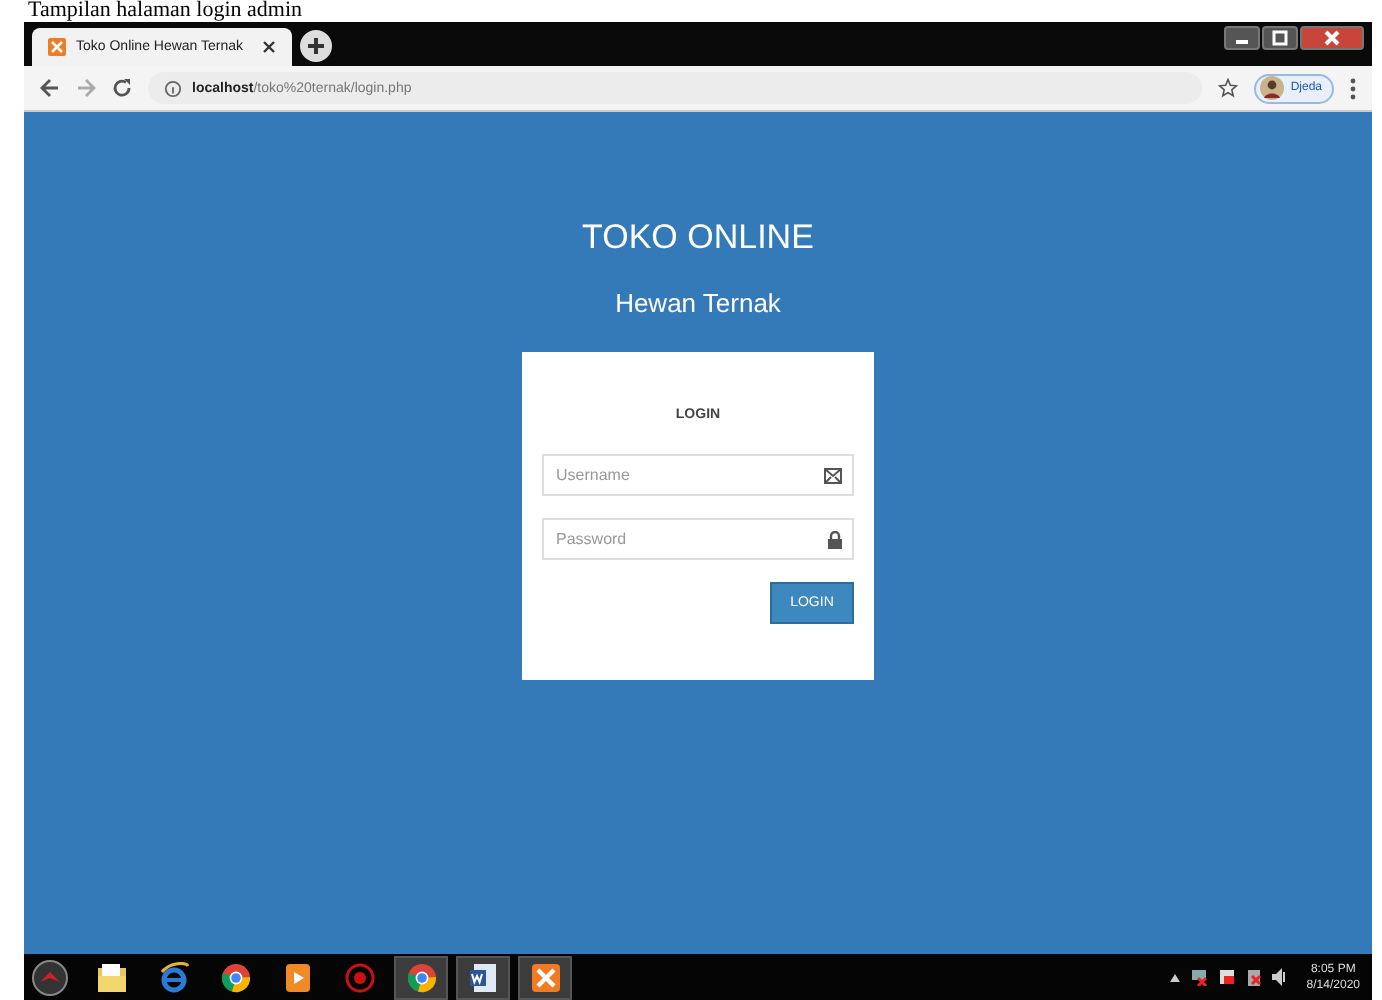  Describe the element at coordinates (835, 539) in the screenshot. I see `lock-icon` at that location.